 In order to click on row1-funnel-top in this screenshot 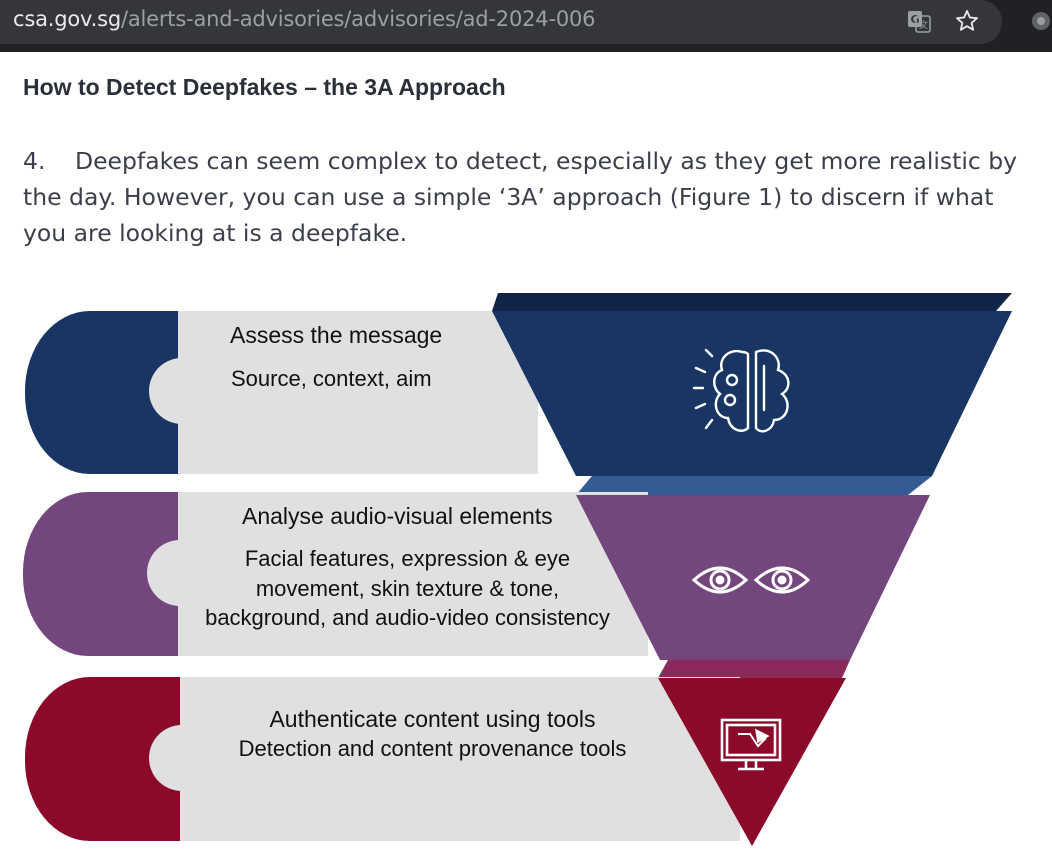, I will do `click(752, 302)`.